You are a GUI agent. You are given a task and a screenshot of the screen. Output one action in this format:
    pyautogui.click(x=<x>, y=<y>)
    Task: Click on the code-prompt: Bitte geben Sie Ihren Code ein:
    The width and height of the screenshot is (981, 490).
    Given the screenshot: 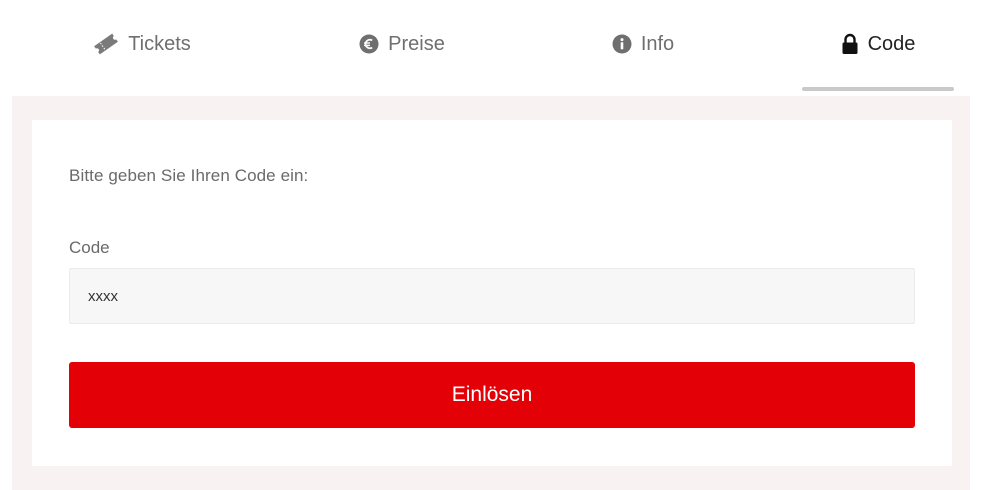 What is the action you would take?
    pyautogui.click(x=189, y=175)
    